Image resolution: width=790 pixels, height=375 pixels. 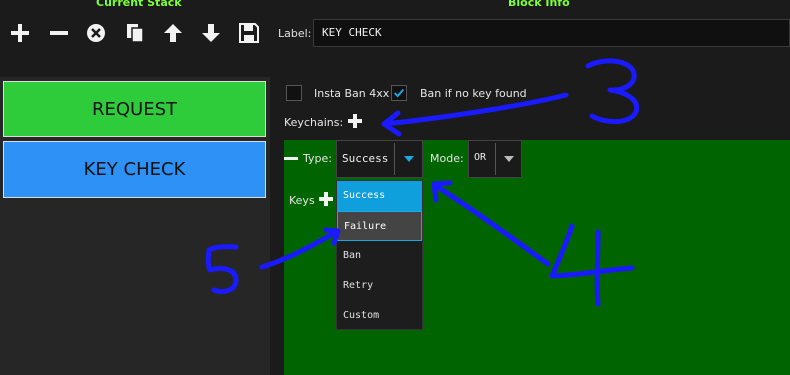 I want to click on label-field-label: Label:, so click(x=295, y=33).